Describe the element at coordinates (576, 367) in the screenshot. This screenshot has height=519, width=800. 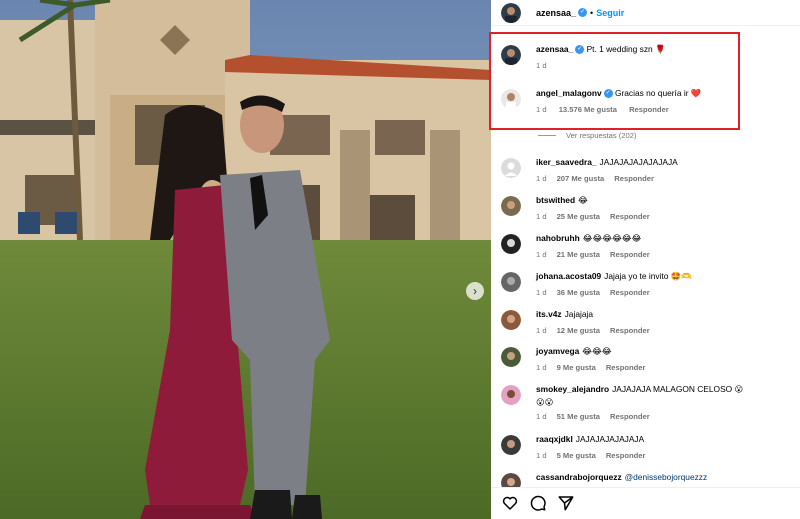
I see `comment-likes: 9 Me gusta` at that location.